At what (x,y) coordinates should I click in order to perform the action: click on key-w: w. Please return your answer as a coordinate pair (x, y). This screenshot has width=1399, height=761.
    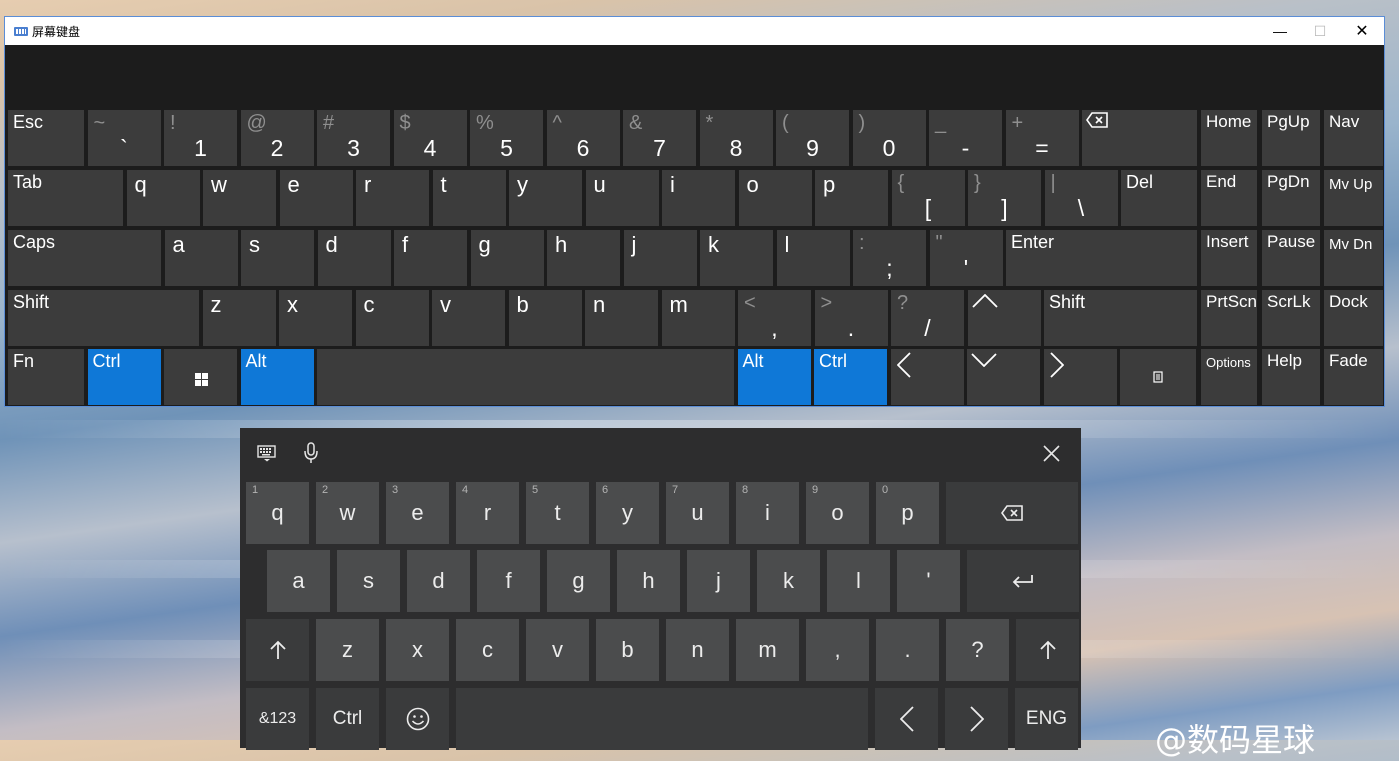
    Looking at the image, I should click on (239, 198).